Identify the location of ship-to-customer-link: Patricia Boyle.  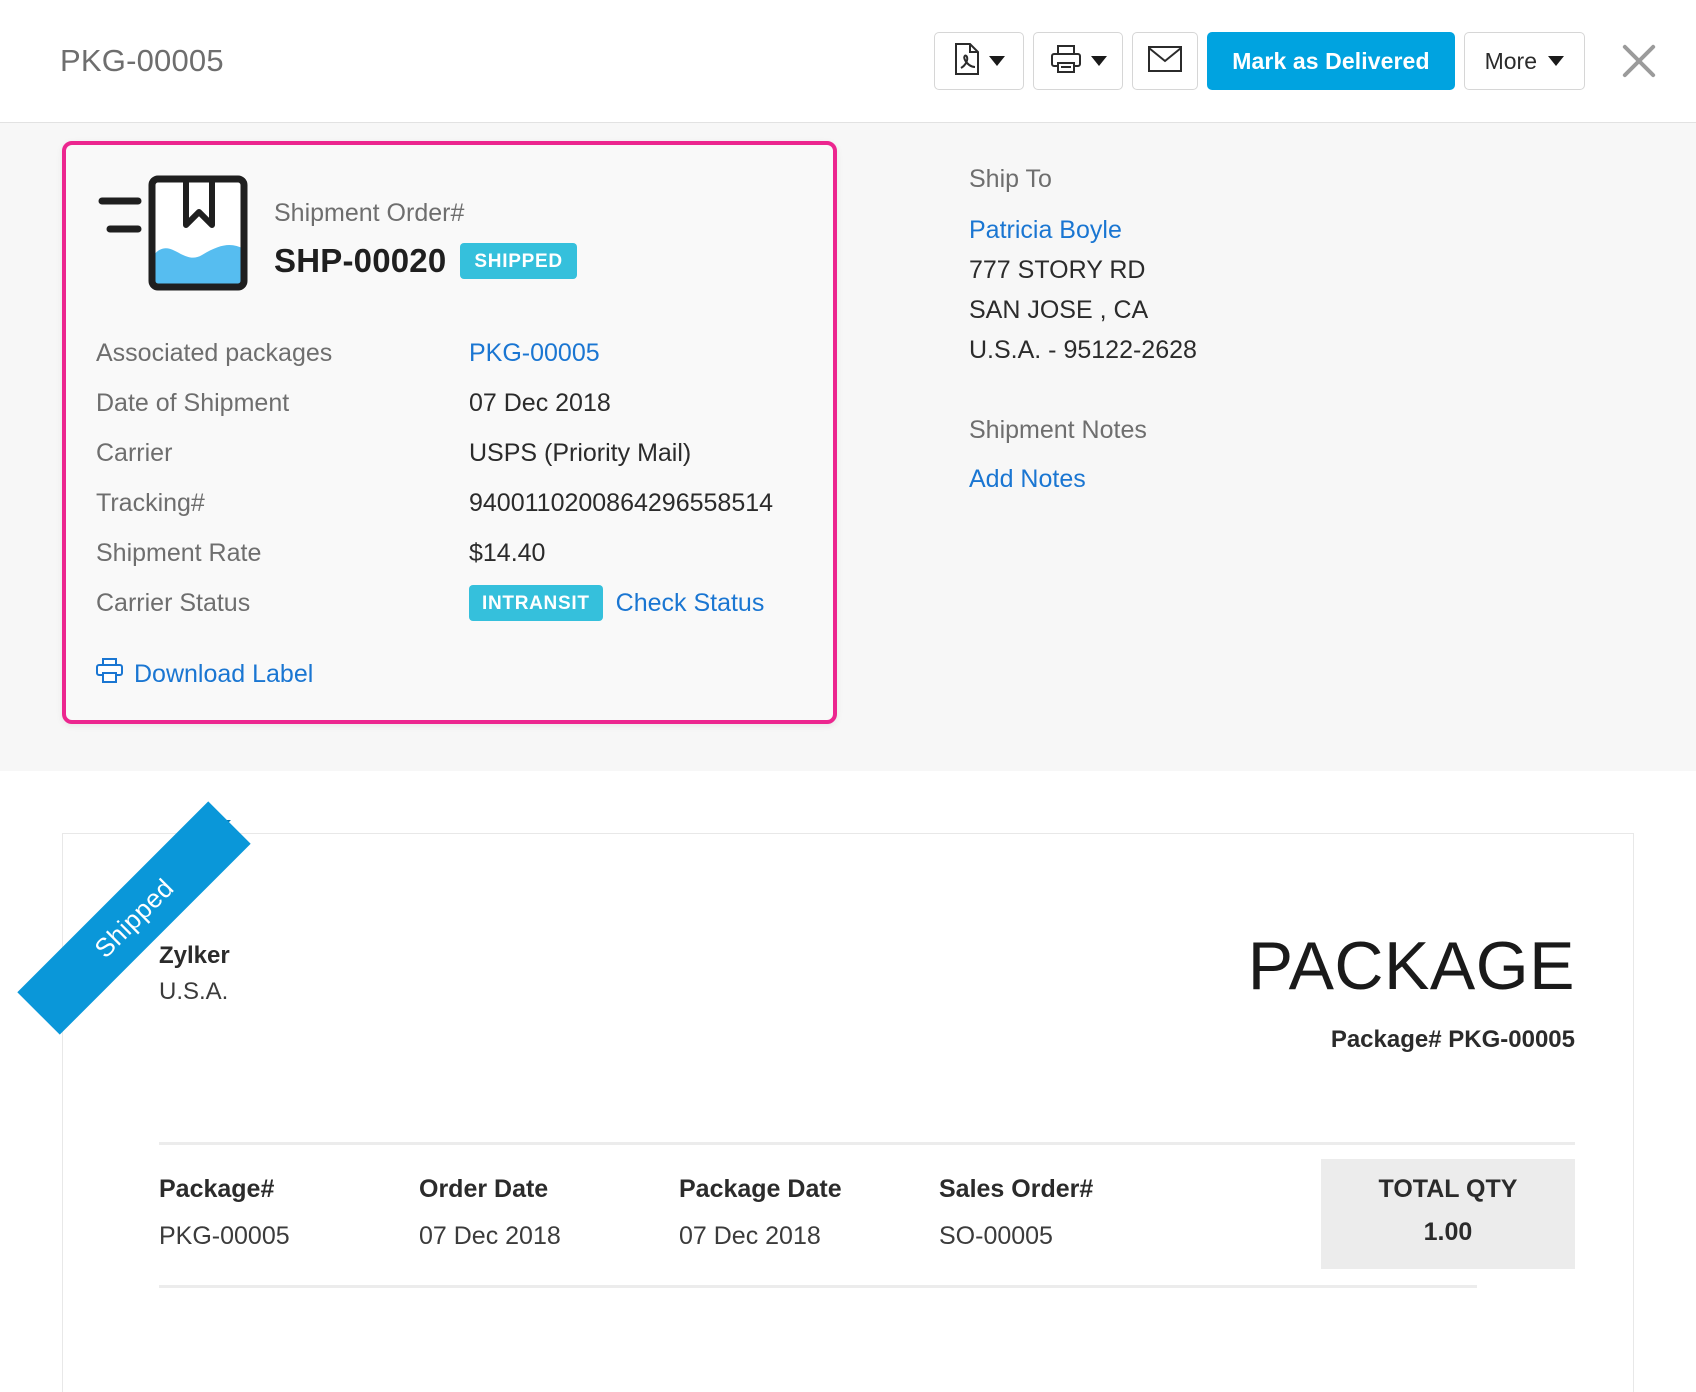
(1083, 230).